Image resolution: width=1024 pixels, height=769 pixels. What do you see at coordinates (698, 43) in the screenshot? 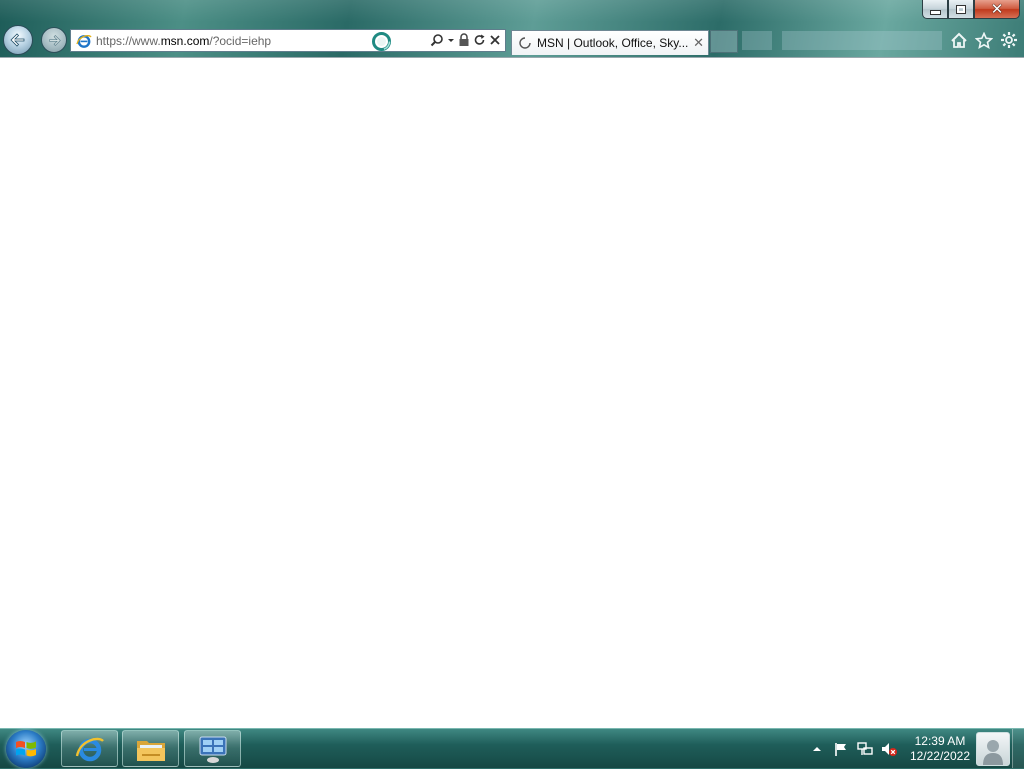
I see `tab-close-icon: ✕` at bounding box center [698, 43].